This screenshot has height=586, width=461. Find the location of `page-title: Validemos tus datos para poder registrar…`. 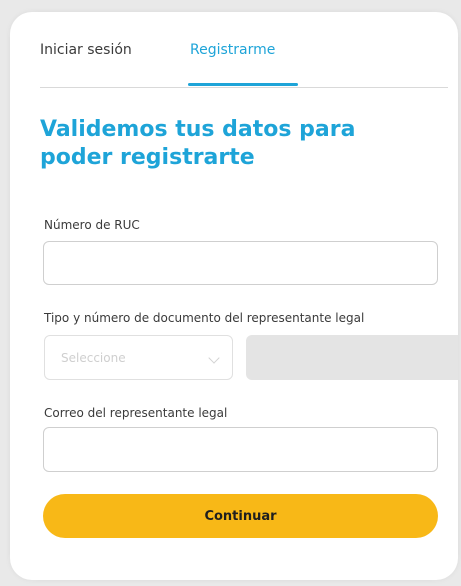

page-title: Validemos tus datos para poder registrar… is located at coordinates (198, 143).